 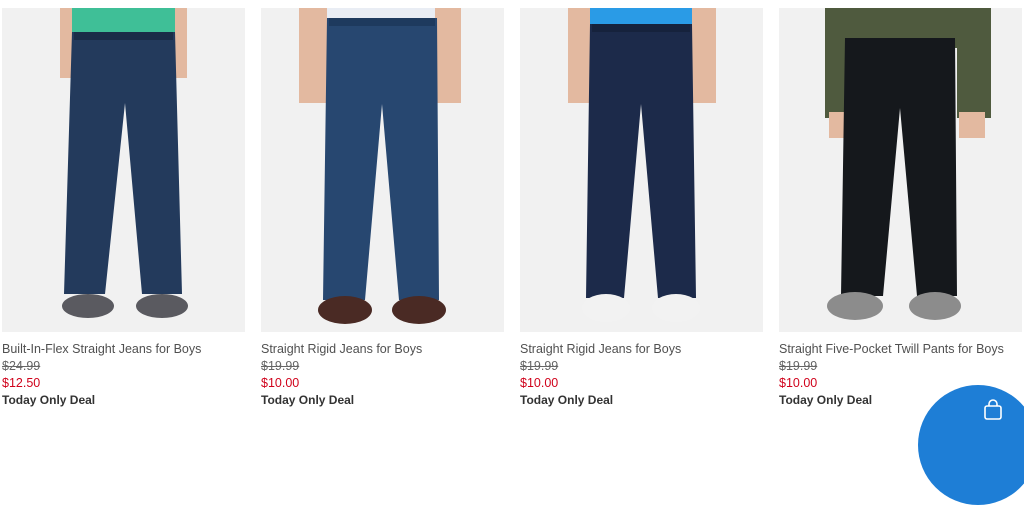 What do you see at coordinates (21, 383) in the screenshot?
I see `sale-price: $12.50` at bounding box center [21, 383].